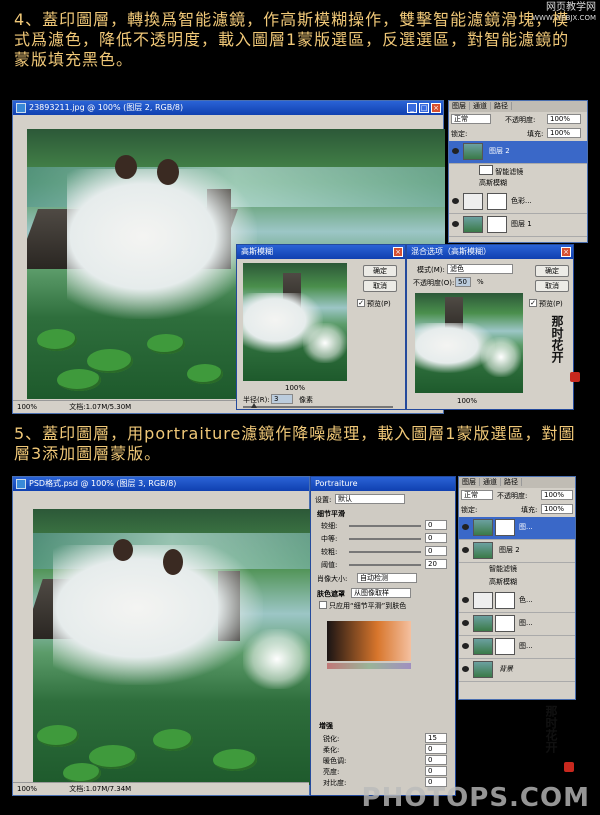 The height and width of the screenshot is (815, 600). What do you see at coordinates (436, 738) in the screenshot?
I see `sharpen-input: 15` at bounding box center [436, 738].